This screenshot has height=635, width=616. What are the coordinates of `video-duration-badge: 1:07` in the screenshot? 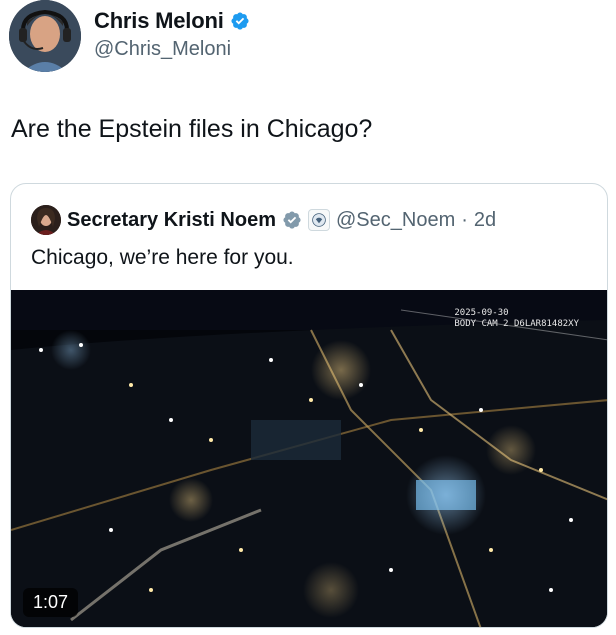 It's located at (51, 602).